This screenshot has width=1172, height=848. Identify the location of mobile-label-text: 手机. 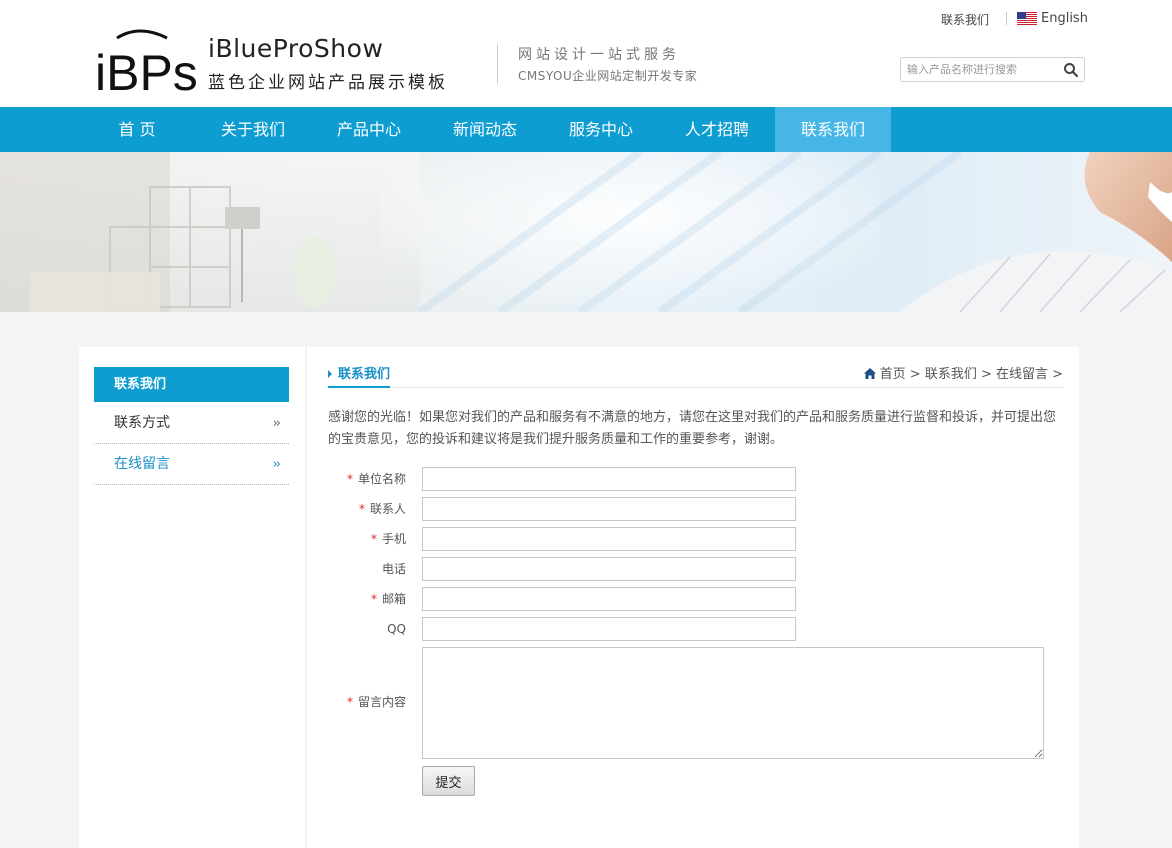
(393, 539).